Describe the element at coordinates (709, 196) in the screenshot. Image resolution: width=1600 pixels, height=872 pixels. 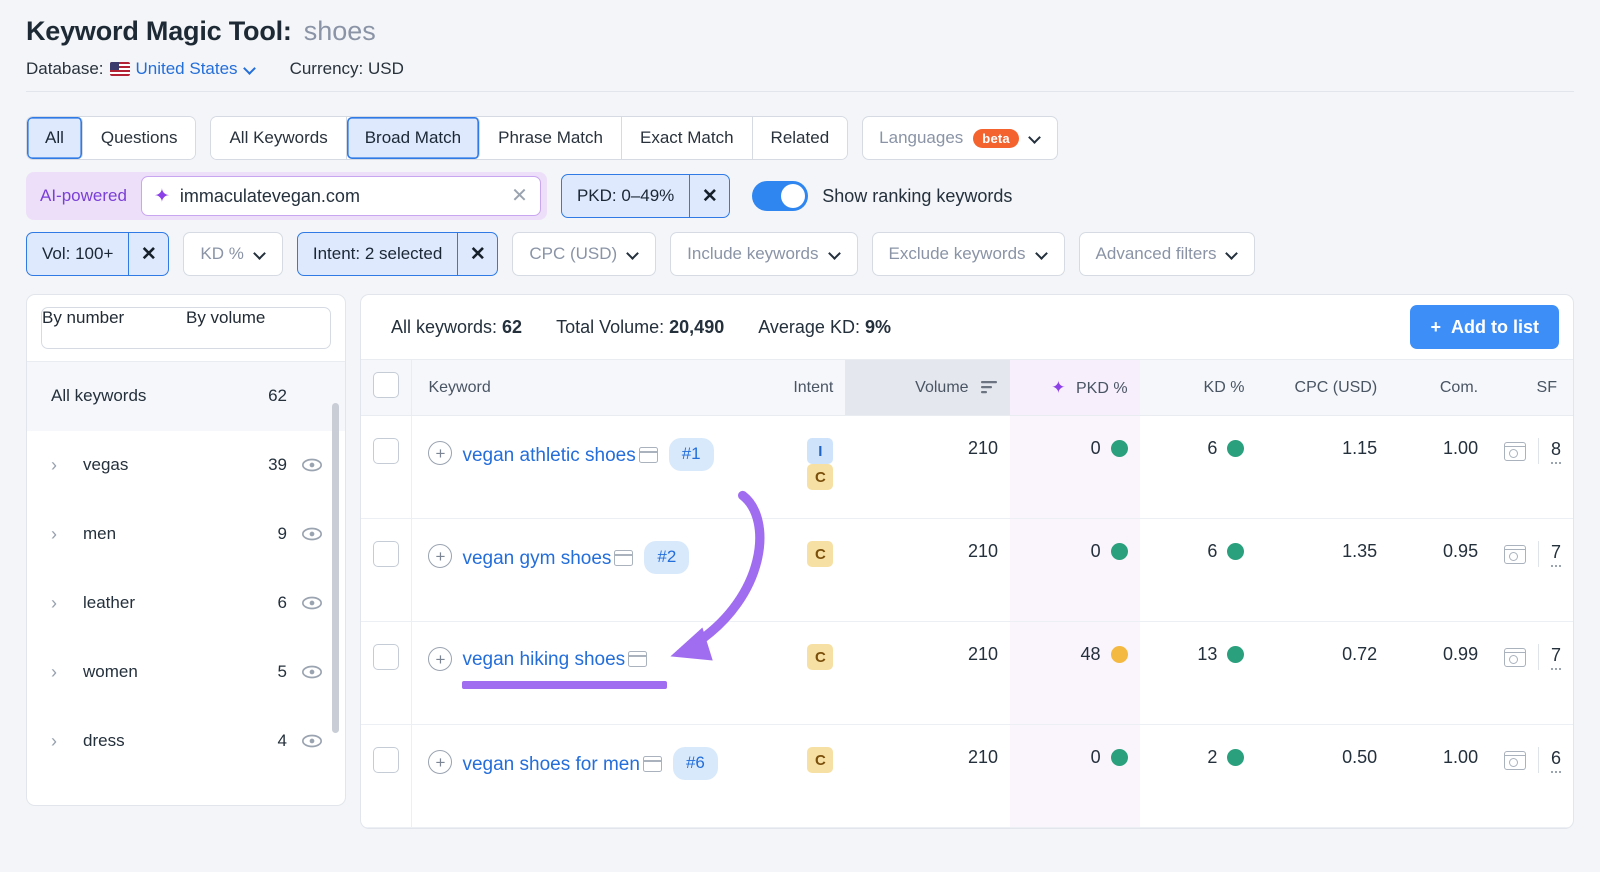
I see `remove-pkd-filter-icon: ✕` at that location.